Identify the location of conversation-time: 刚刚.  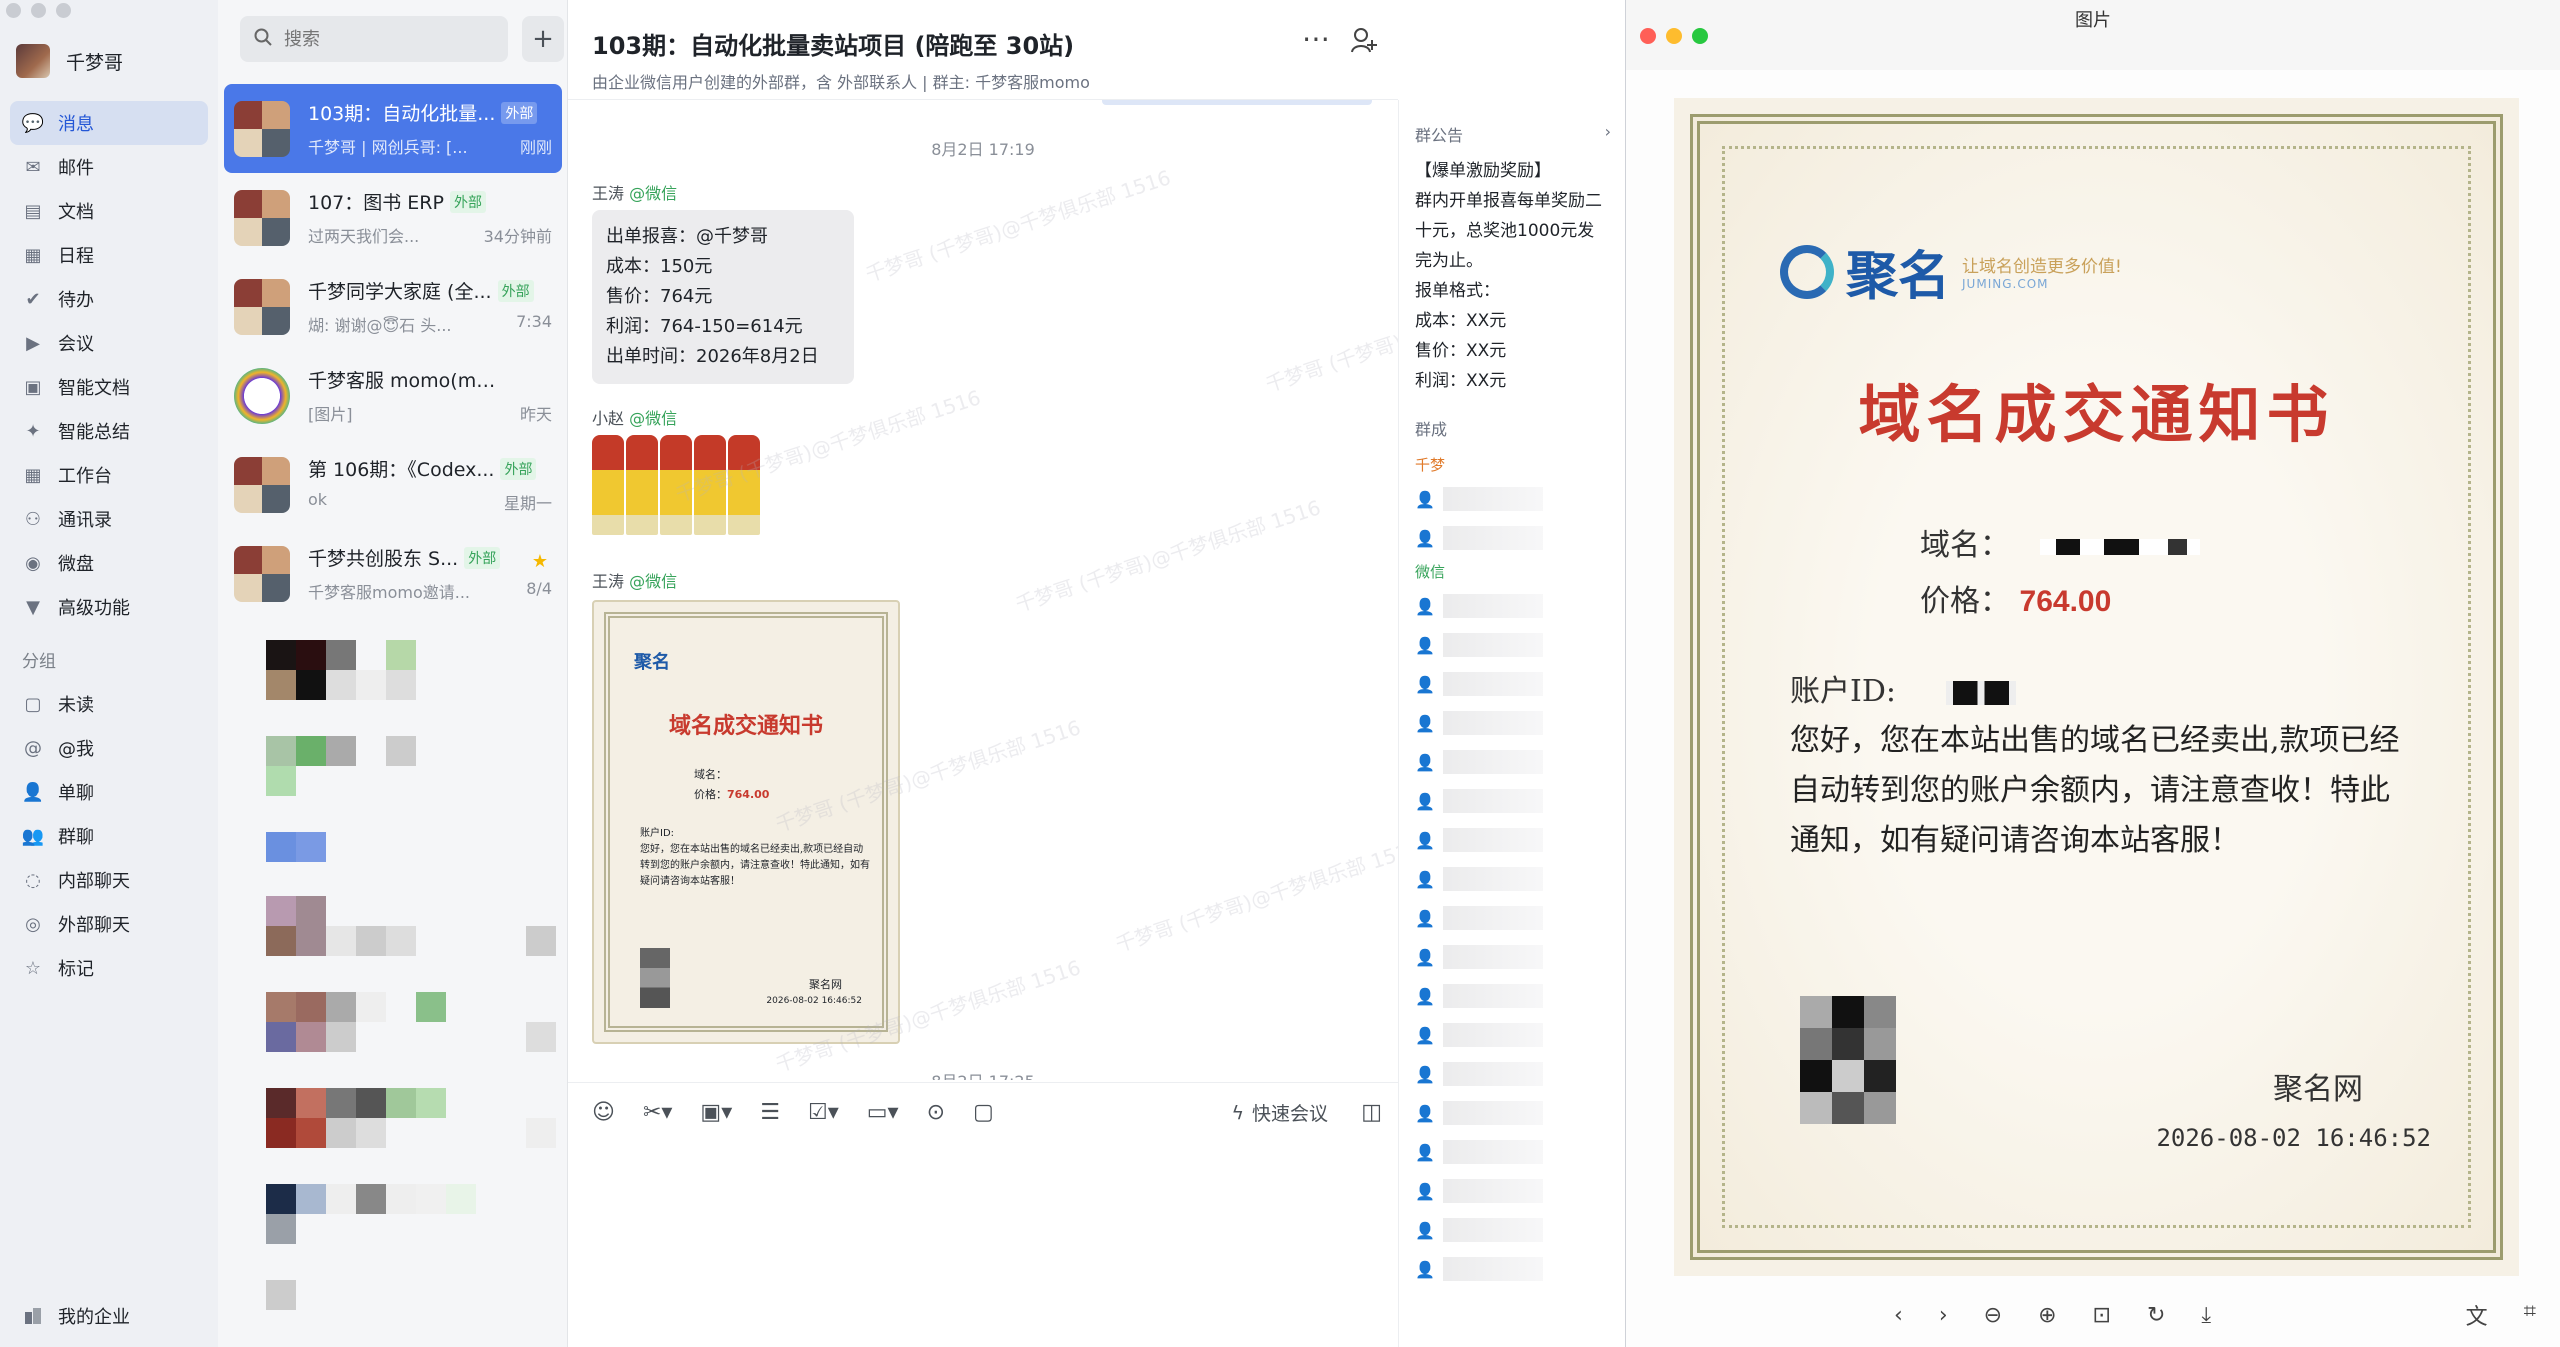
(535, 147).